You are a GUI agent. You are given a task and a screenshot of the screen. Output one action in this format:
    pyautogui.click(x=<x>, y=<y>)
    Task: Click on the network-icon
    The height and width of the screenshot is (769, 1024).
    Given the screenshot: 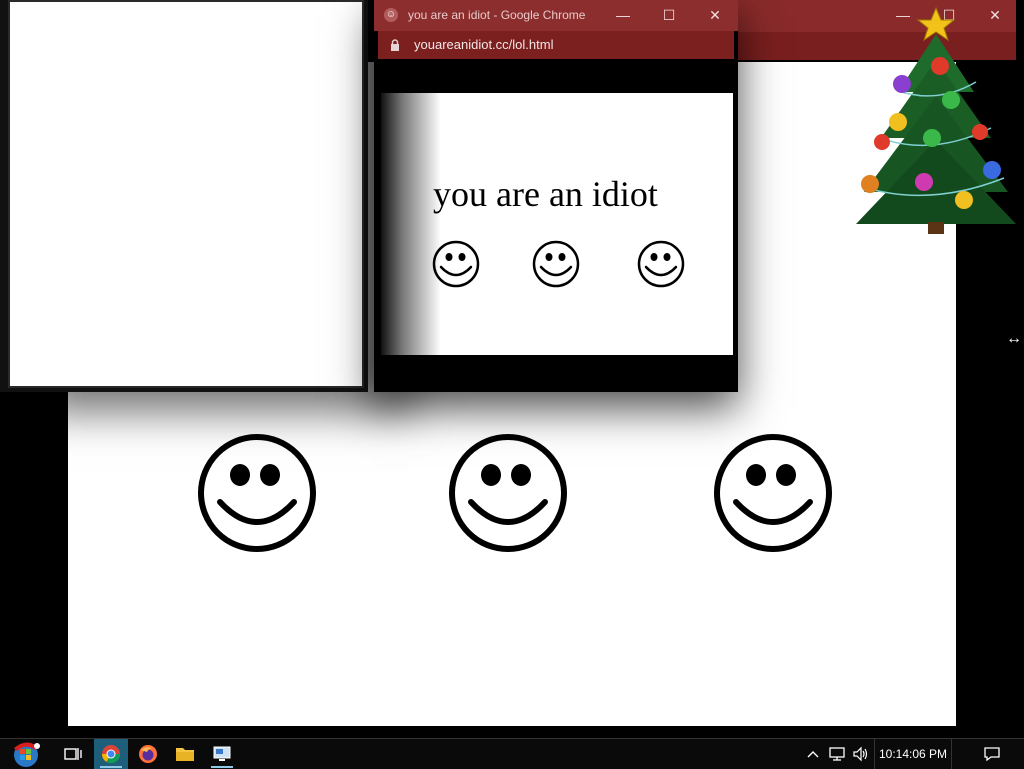 What is the action you would take?
    pyautogui.click(x=837, y=754)
    